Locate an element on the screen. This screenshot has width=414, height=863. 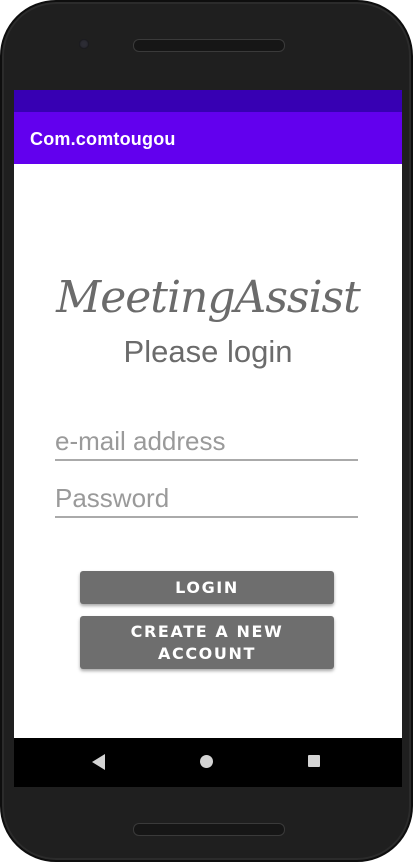
create-account-button: CREATE A NEW ACCOUNT is located at coordinates (207, 642).